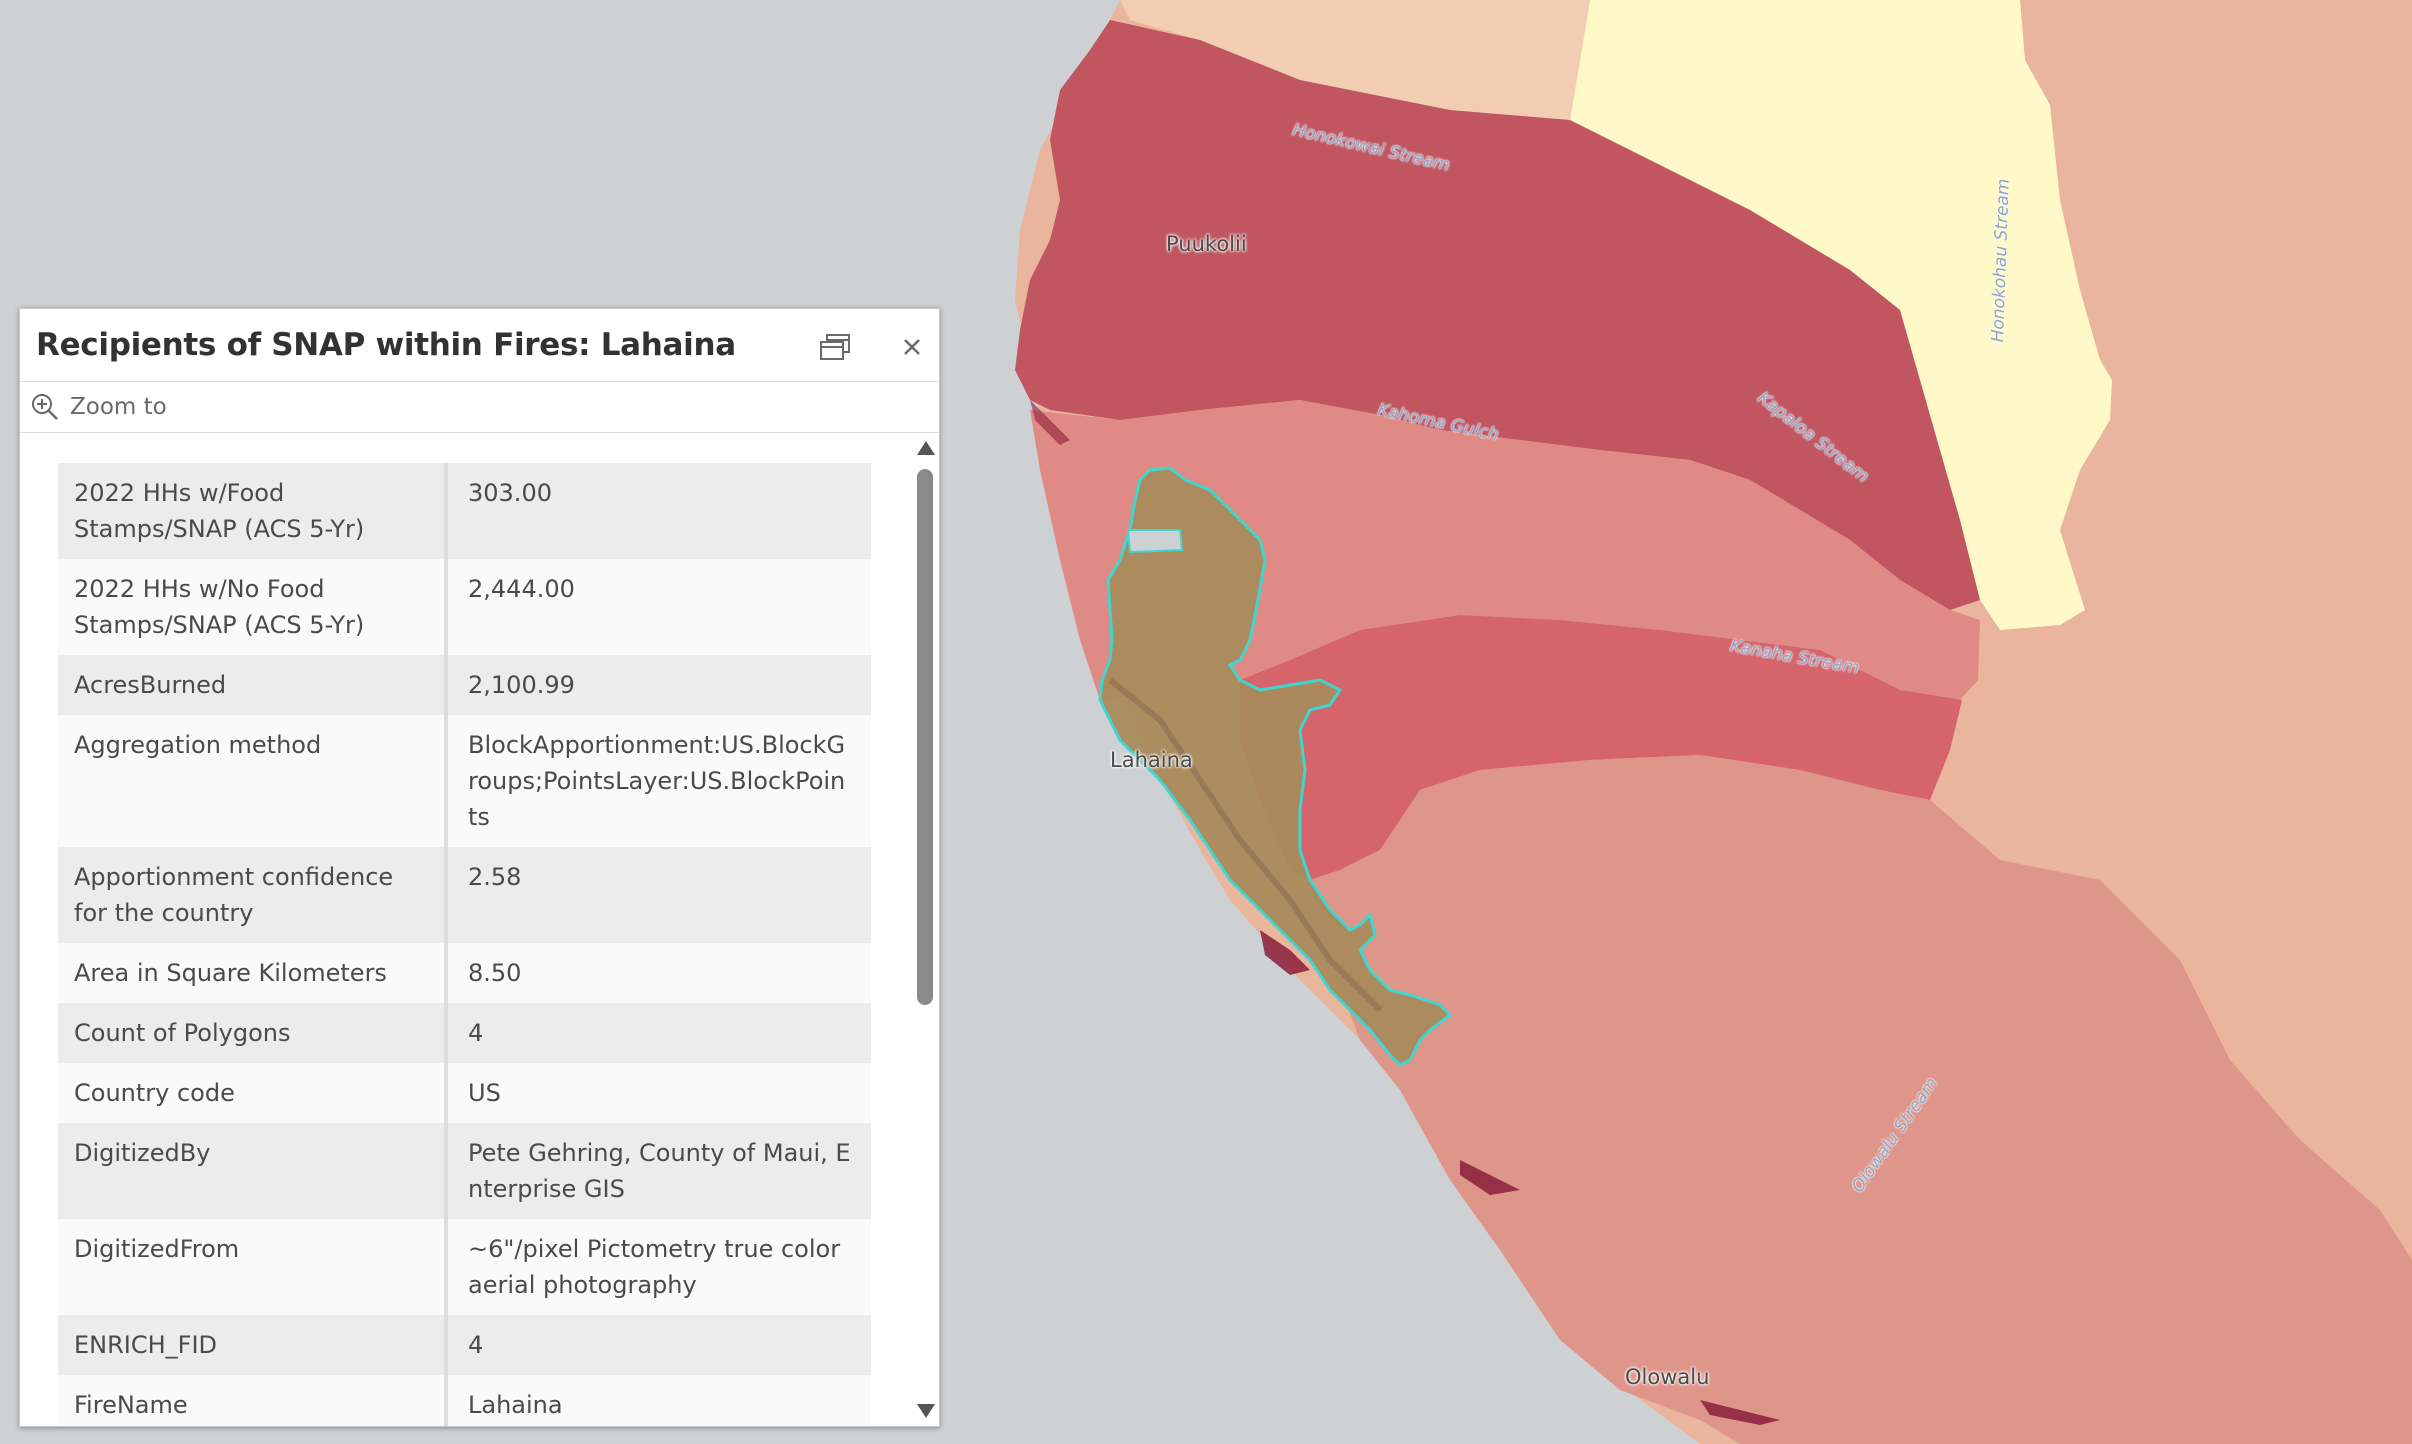 This screenshot has height=1444, width=2412. Describe the element at coordinates (521, 589) in the screenshot. I see `attribute-value: 2,444.00` at that location.